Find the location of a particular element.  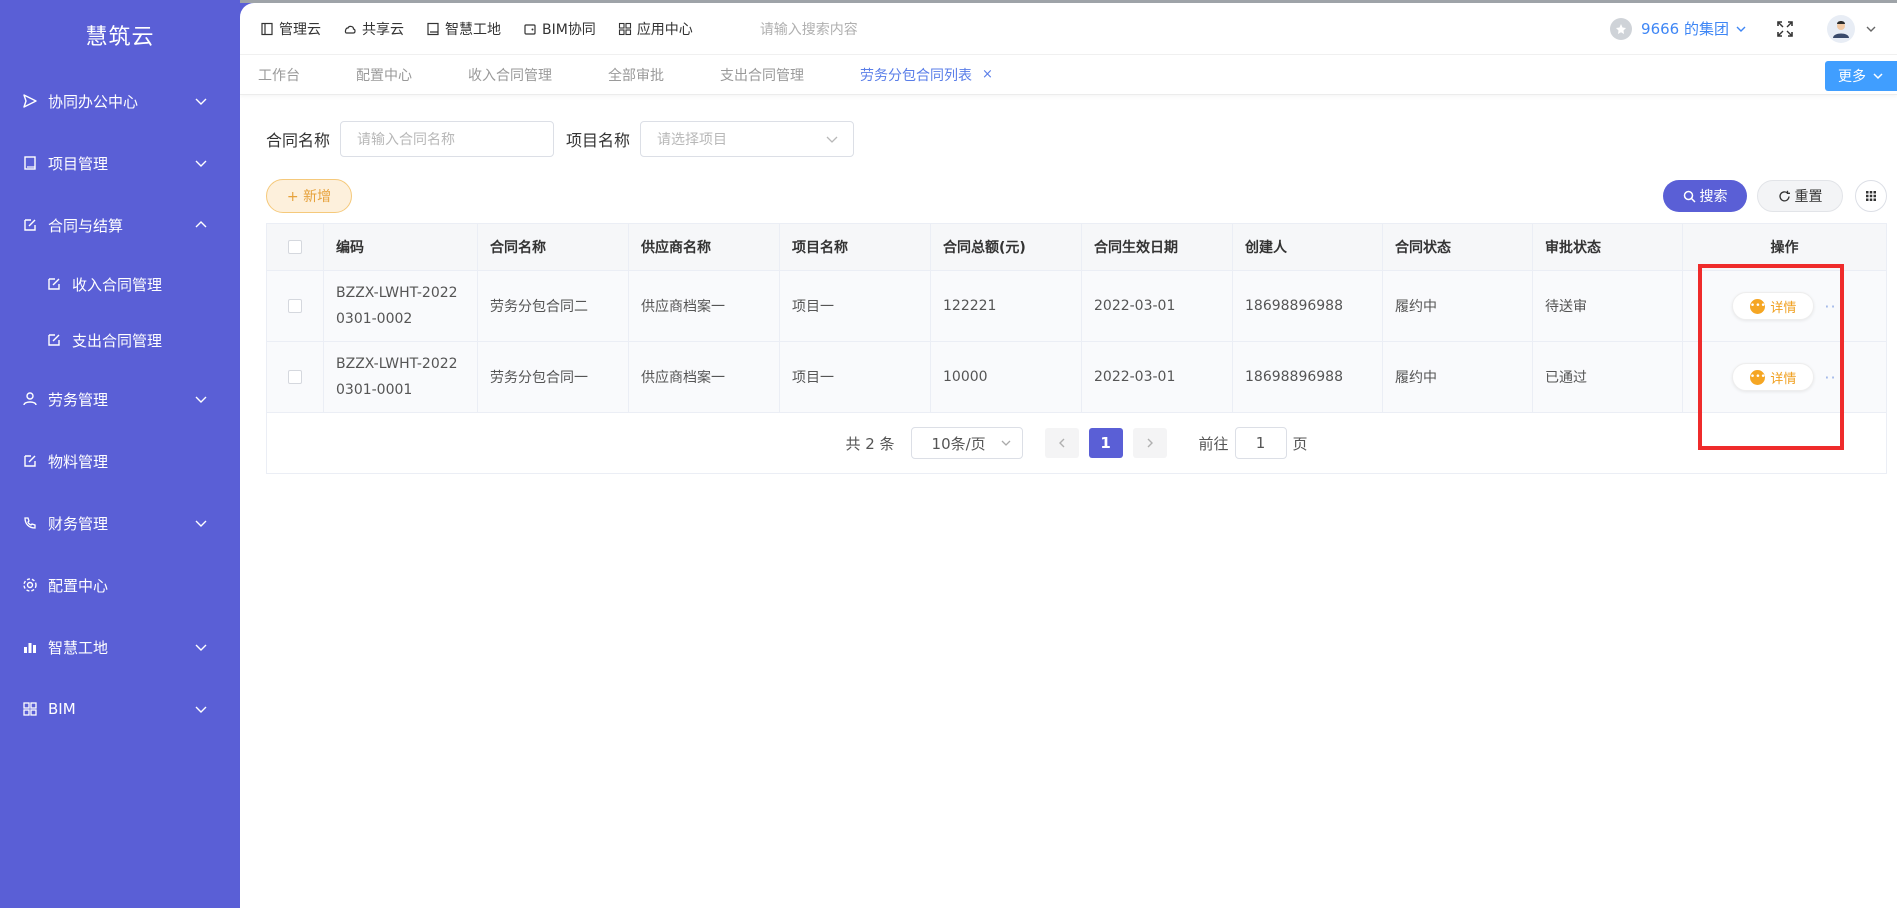

wallet-icon is located at coordinates (530, 29).